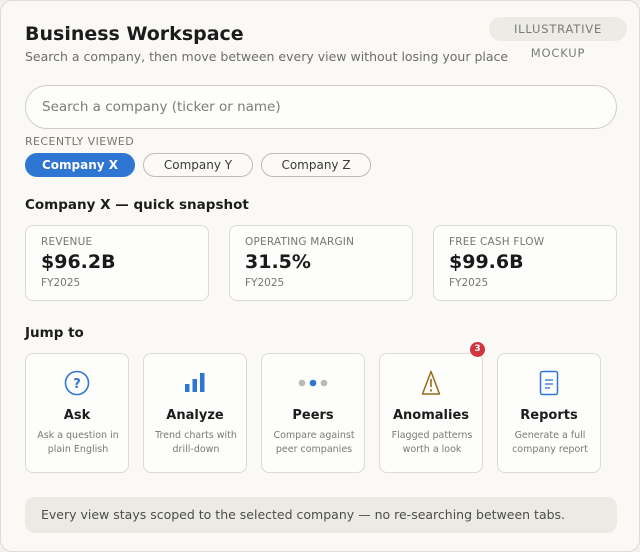 The image size is (640, 552). I want to click on metric-value: $96.2B, so click(78, 262).